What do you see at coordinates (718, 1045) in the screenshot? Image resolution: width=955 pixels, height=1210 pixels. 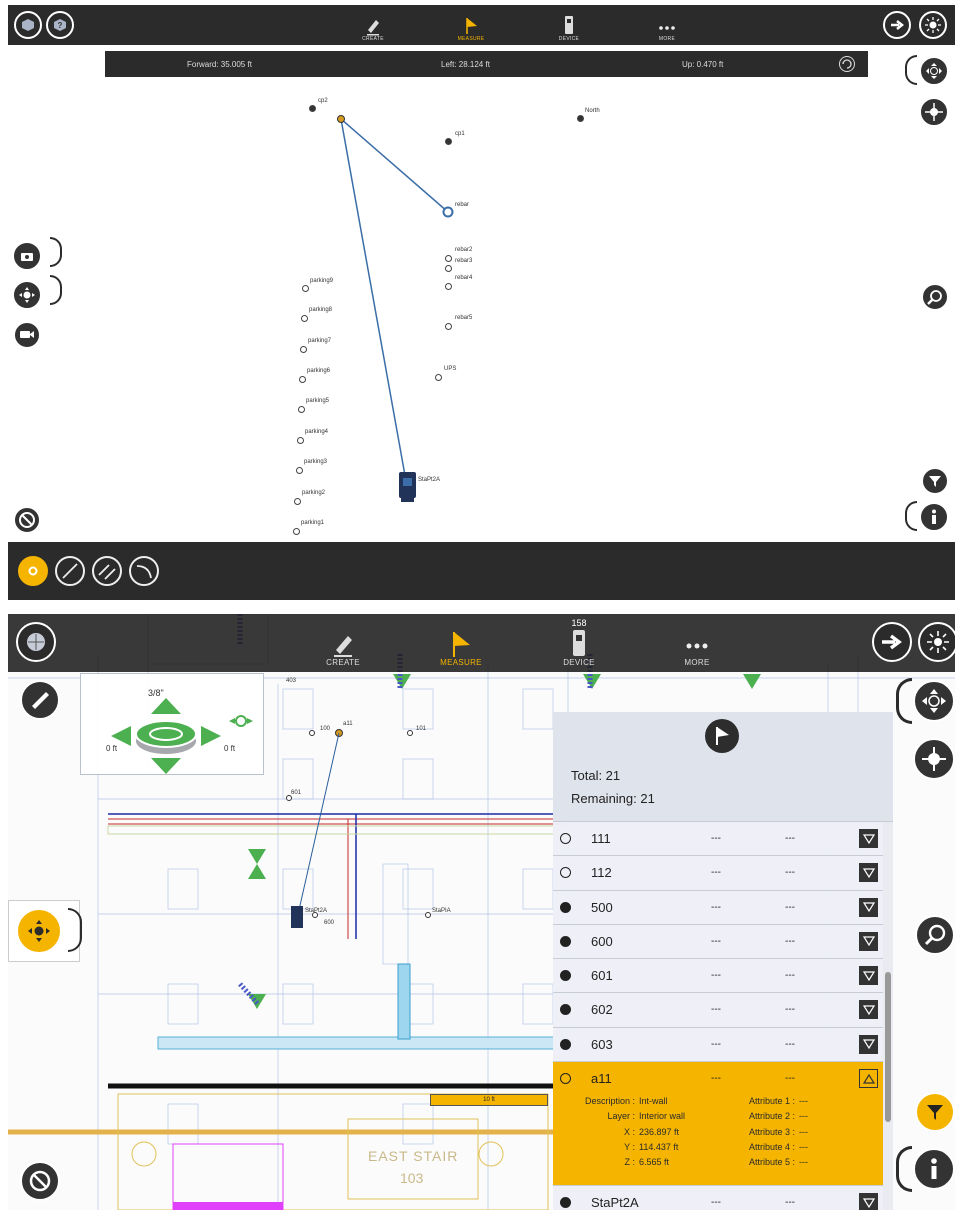 I see `list-item: 603 --- ---` at bounding box center [718, 1045].